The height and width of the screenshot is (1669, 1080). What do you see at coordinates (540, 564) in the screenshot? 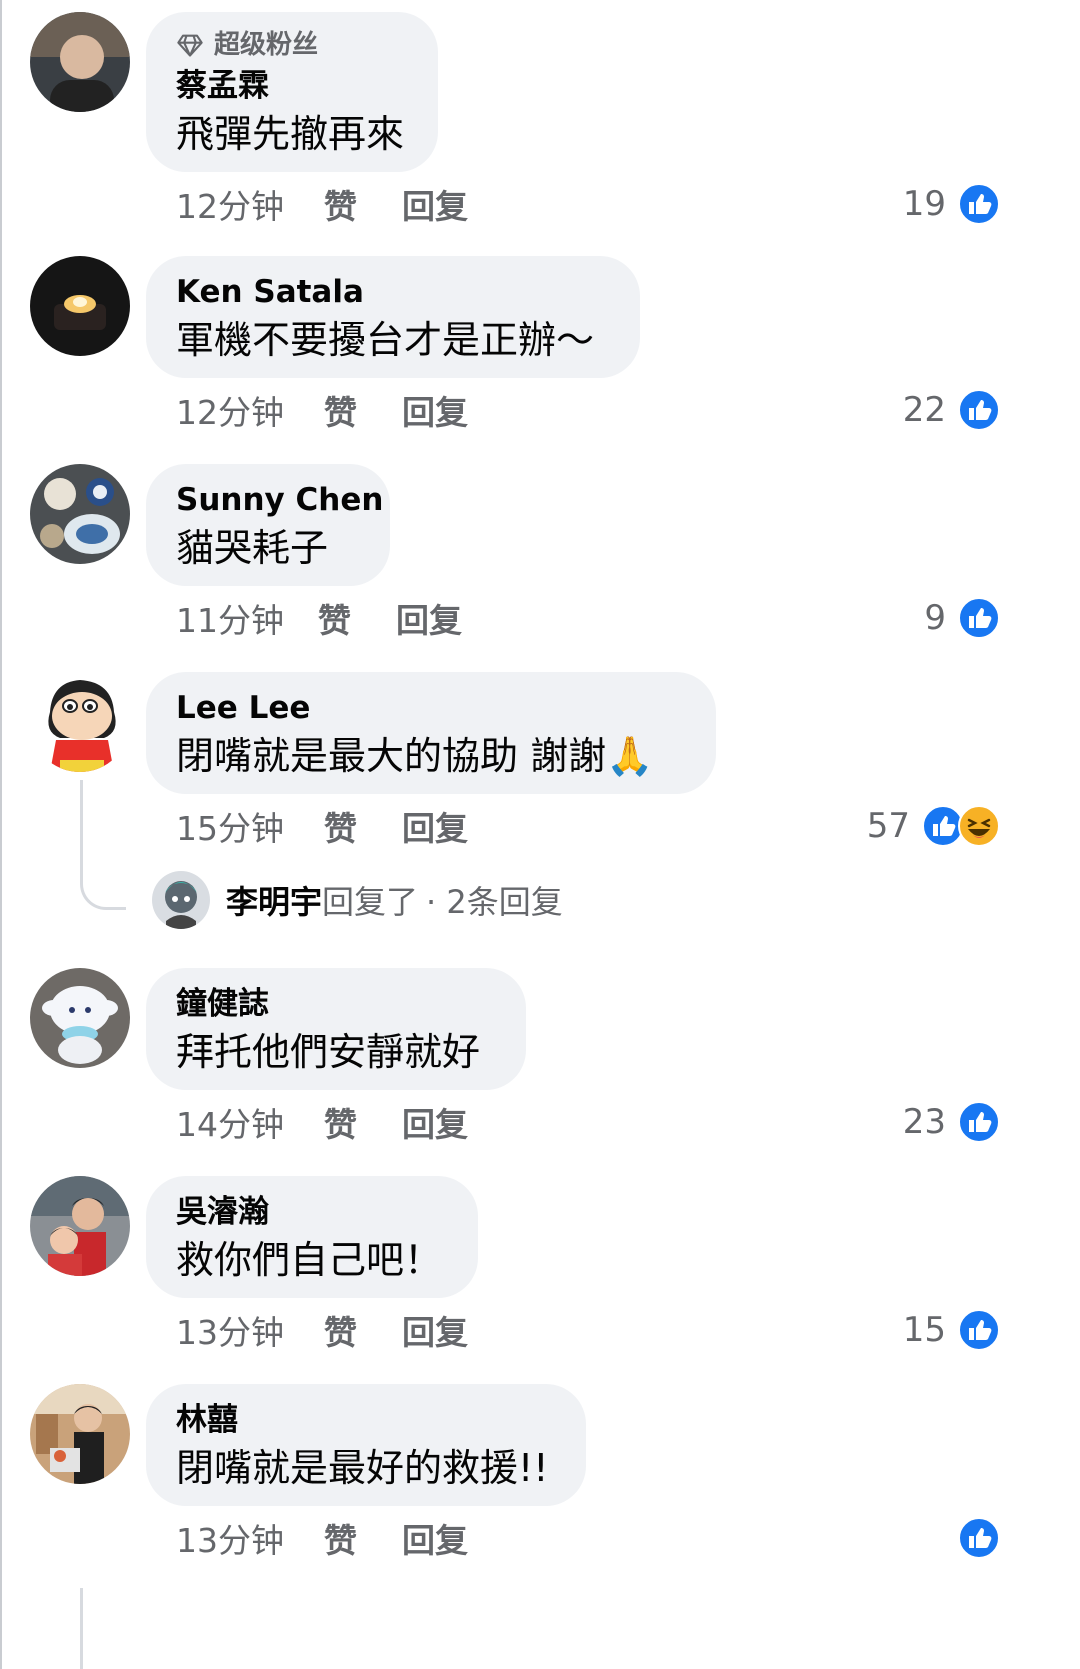
I see `comment-item: Sunny Chen 貓哭耗子 11分钟 赞 回复 9` at bounding box center [540, 564].